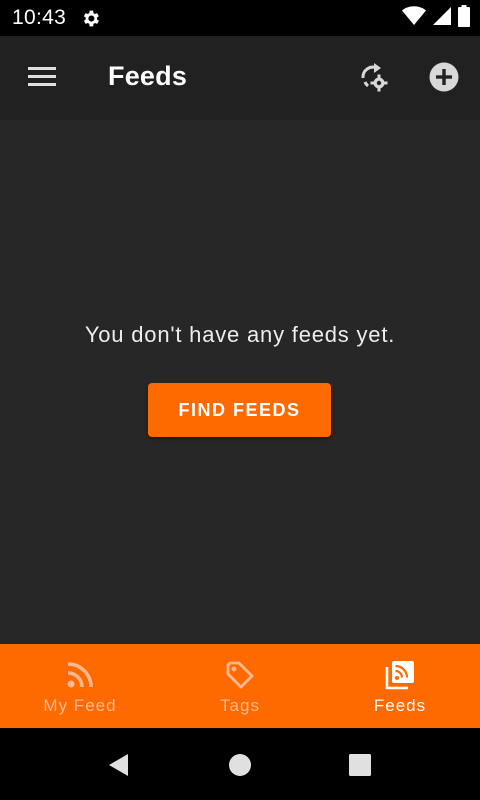 This screenshot has height=800, width=480. Describe the element at coordinates (239, 410) in the screenshot. I see `find-feeds-button: FIND FEEDS` at that location.